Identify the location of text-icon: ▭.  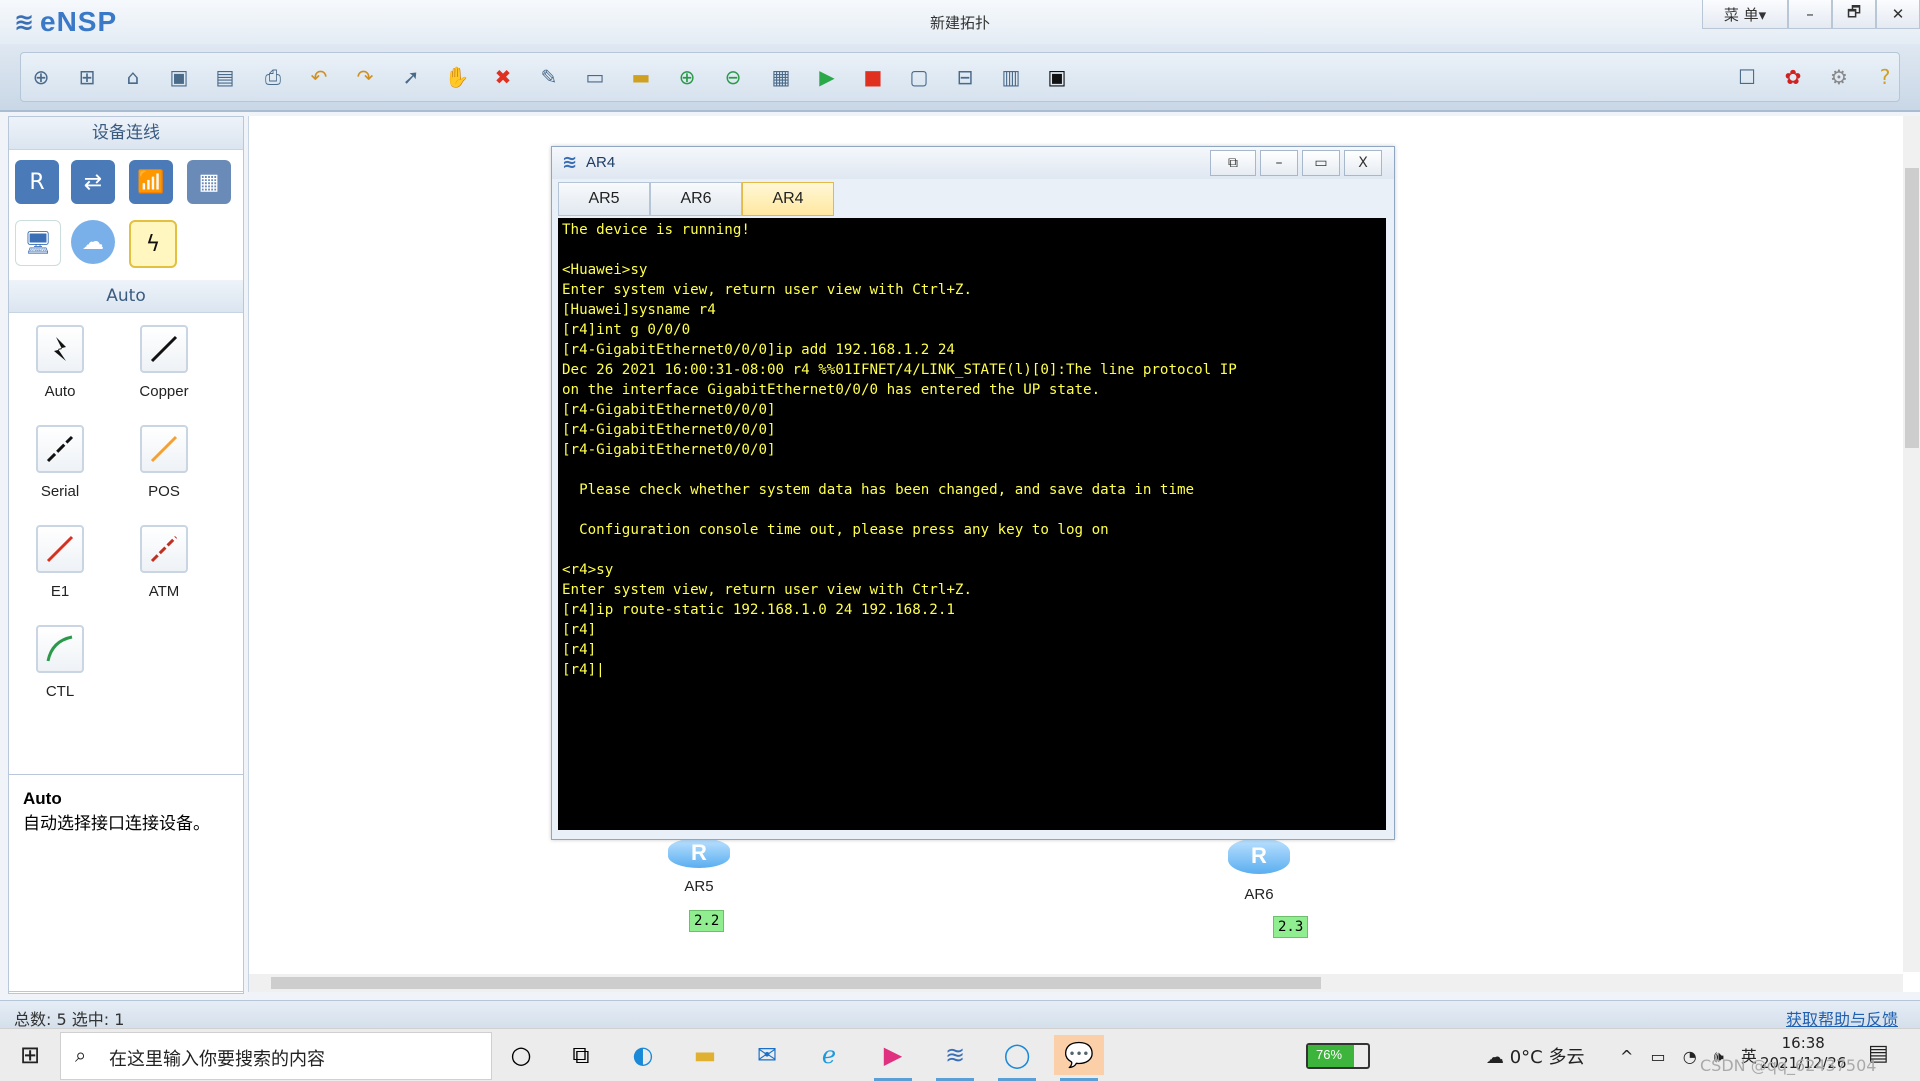
(595, 77).